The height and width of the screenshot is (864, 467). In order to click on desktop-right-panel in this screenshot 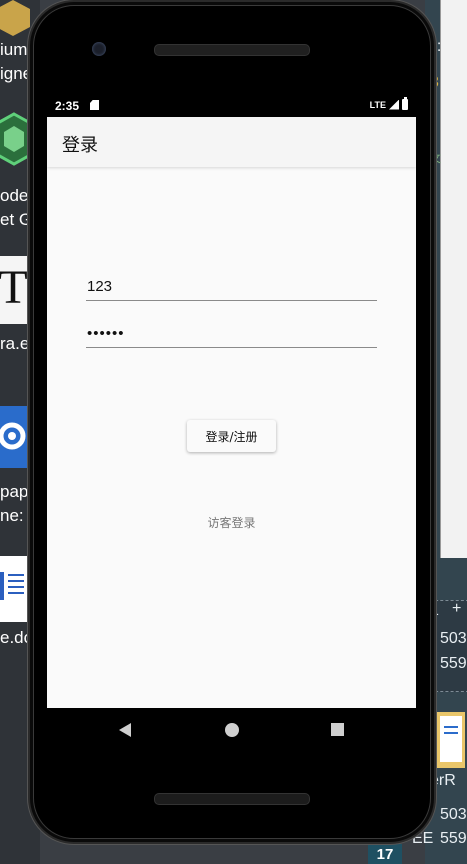, I will do `click(453, 279)`.